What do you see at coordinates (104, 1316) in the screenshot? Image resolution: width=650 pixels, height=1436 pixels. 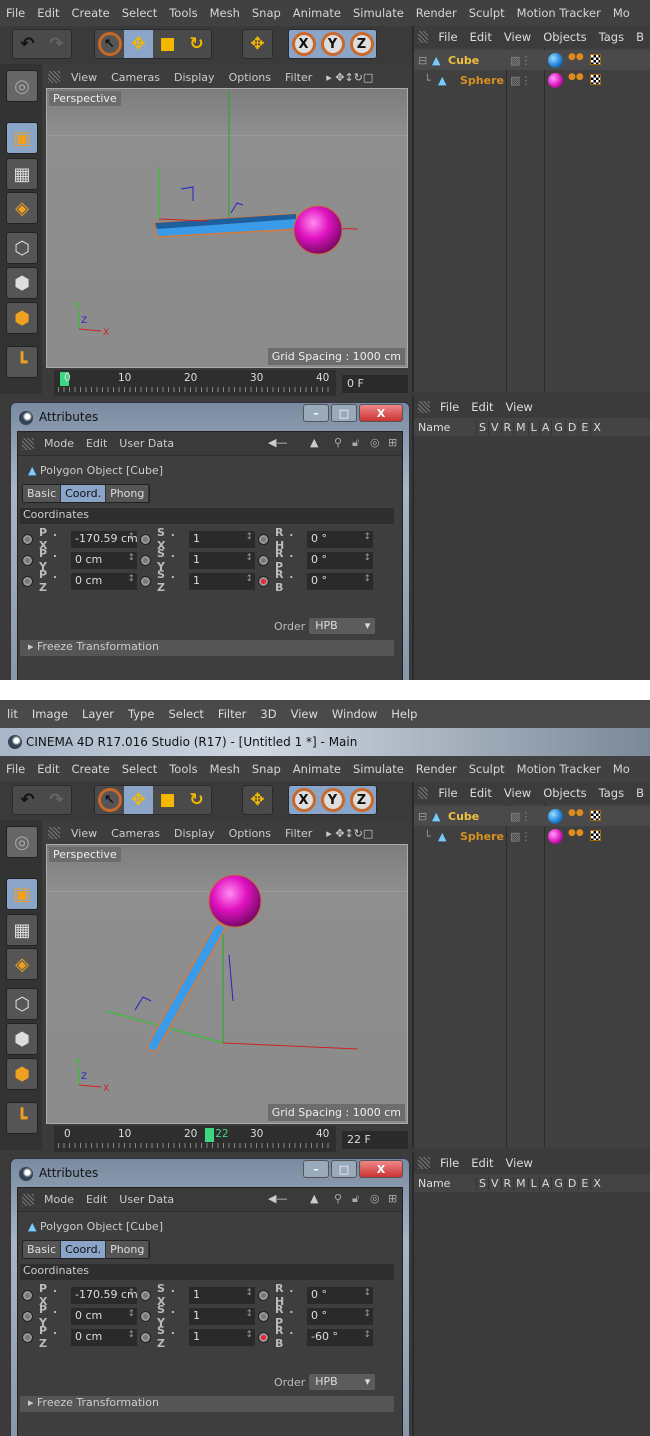 I see `py-input: 0 cm` at bounding box center [104, 1316].